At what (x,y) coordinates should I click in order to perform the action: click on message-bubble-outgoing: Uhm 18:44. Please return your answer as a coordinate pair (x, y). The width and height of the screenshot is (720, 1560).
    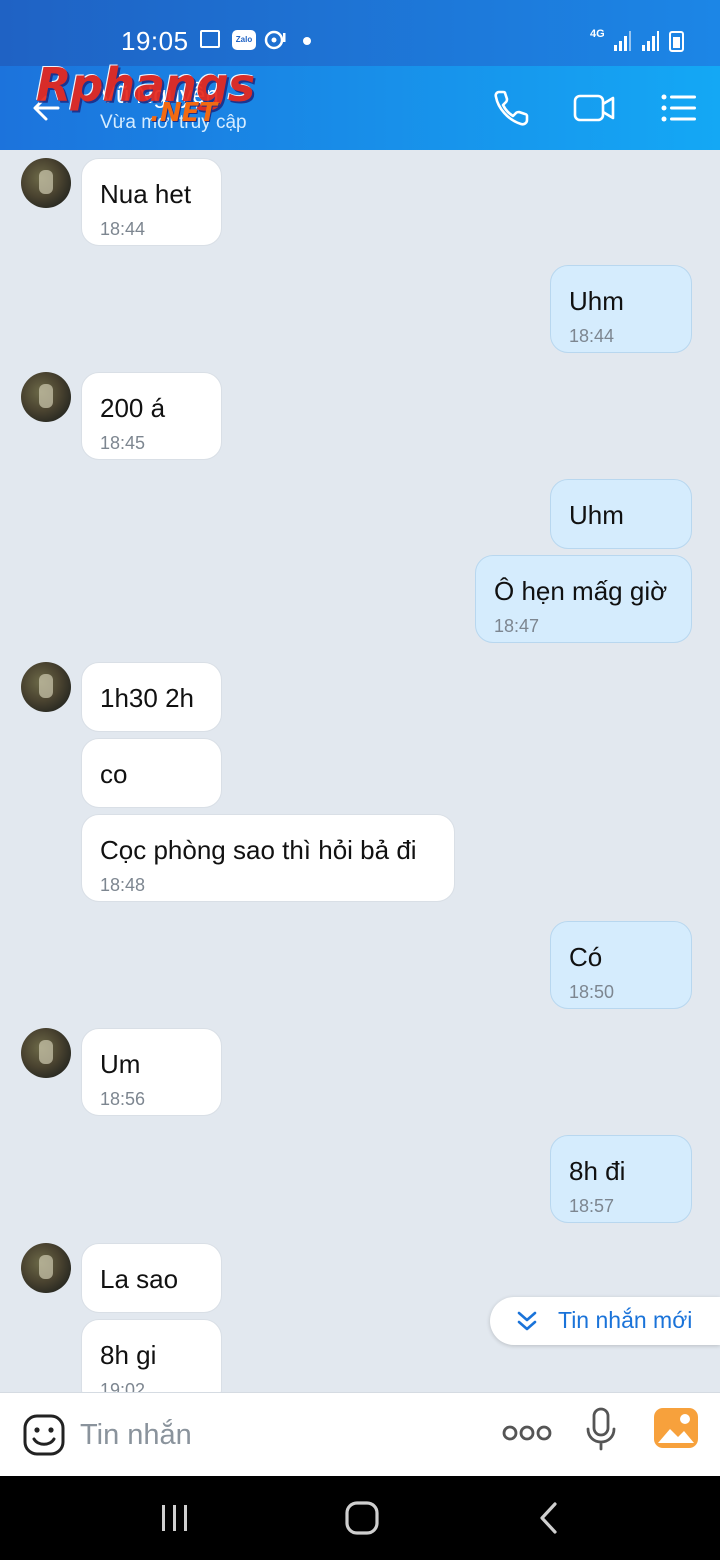
    Looking at the image, I should click on (621, 309).